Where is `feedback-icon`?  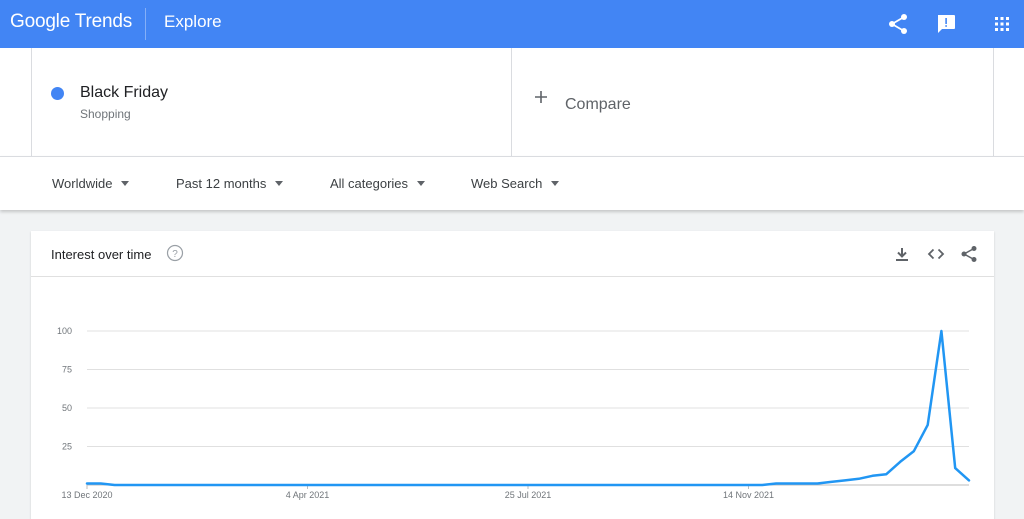 feedback-icon is located at coordinates (946, 24).